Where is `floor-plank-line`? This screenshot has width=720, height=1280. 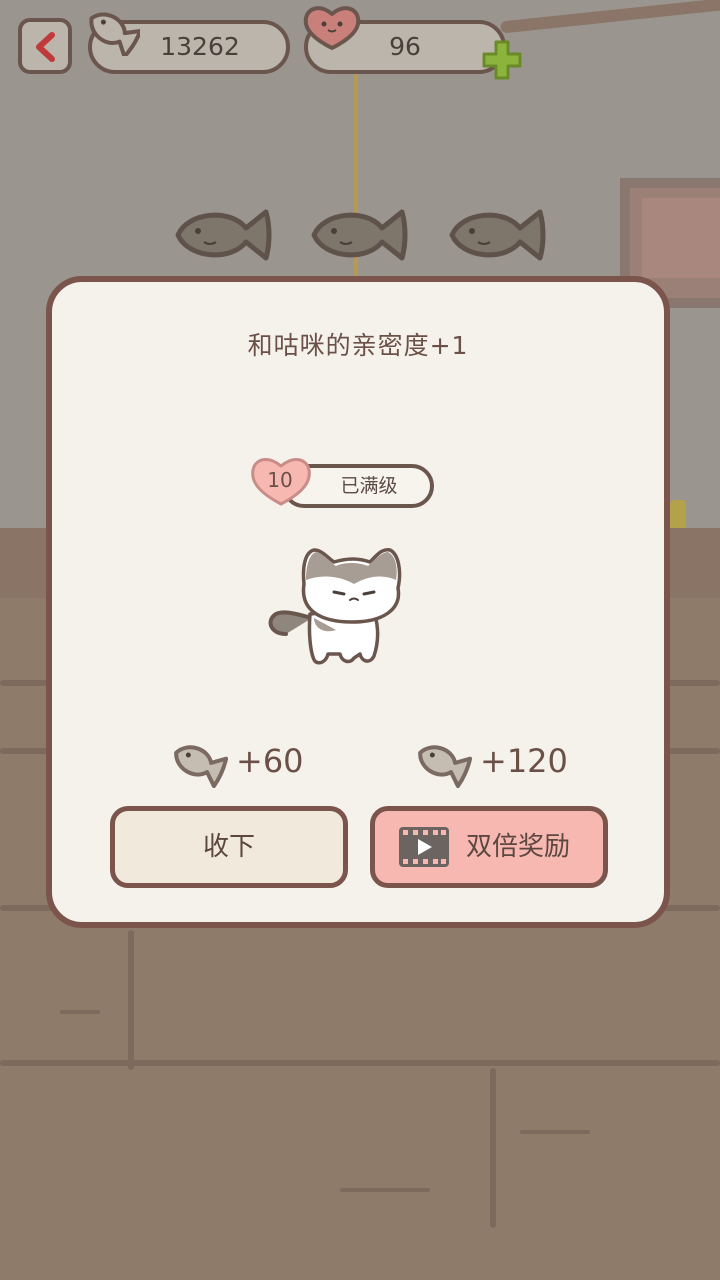
floor-plank-line is located at coordinates (360, 1063).